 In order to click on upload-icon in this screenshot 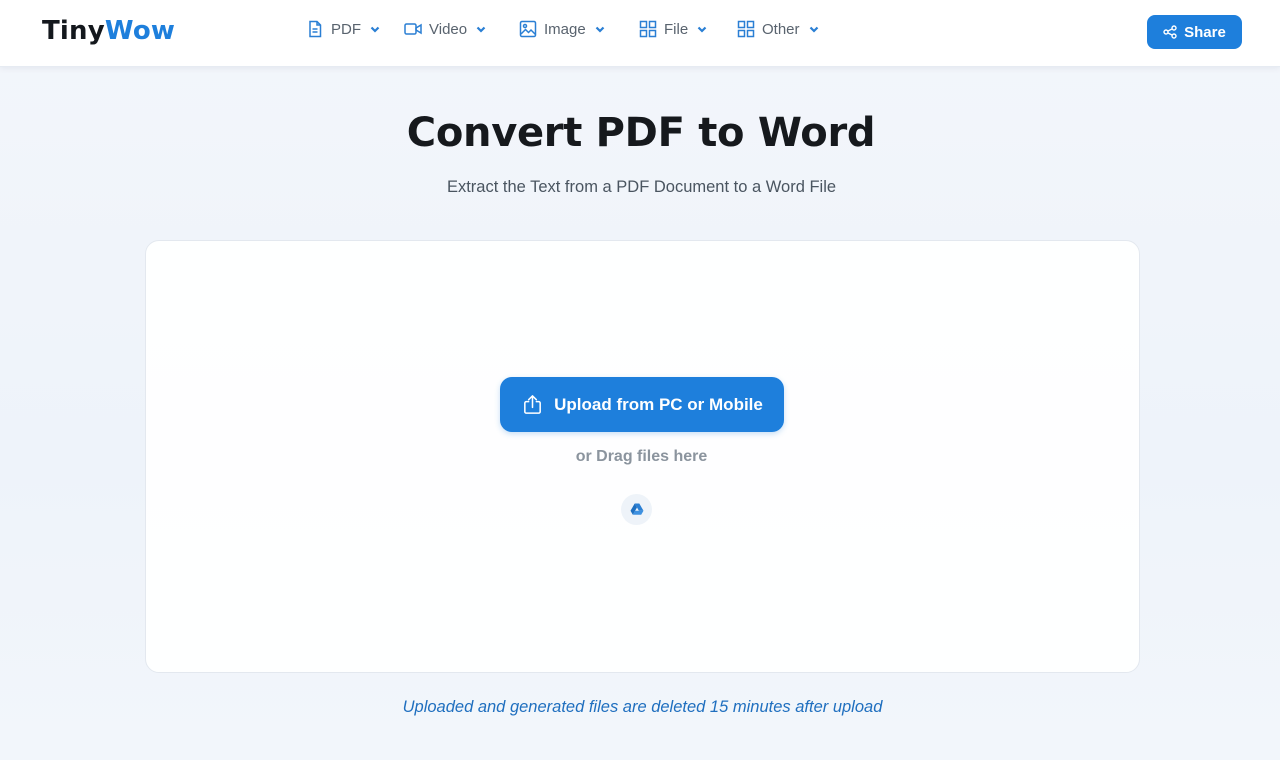, I will do `click(533, 404)`.